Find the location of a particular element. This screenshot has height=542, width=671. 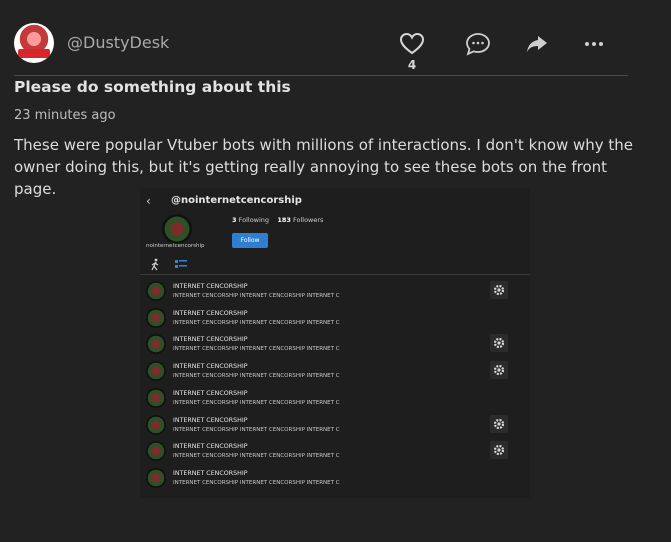

post-timestamp: 23 minutes ago is located at coordinates (65, 115).